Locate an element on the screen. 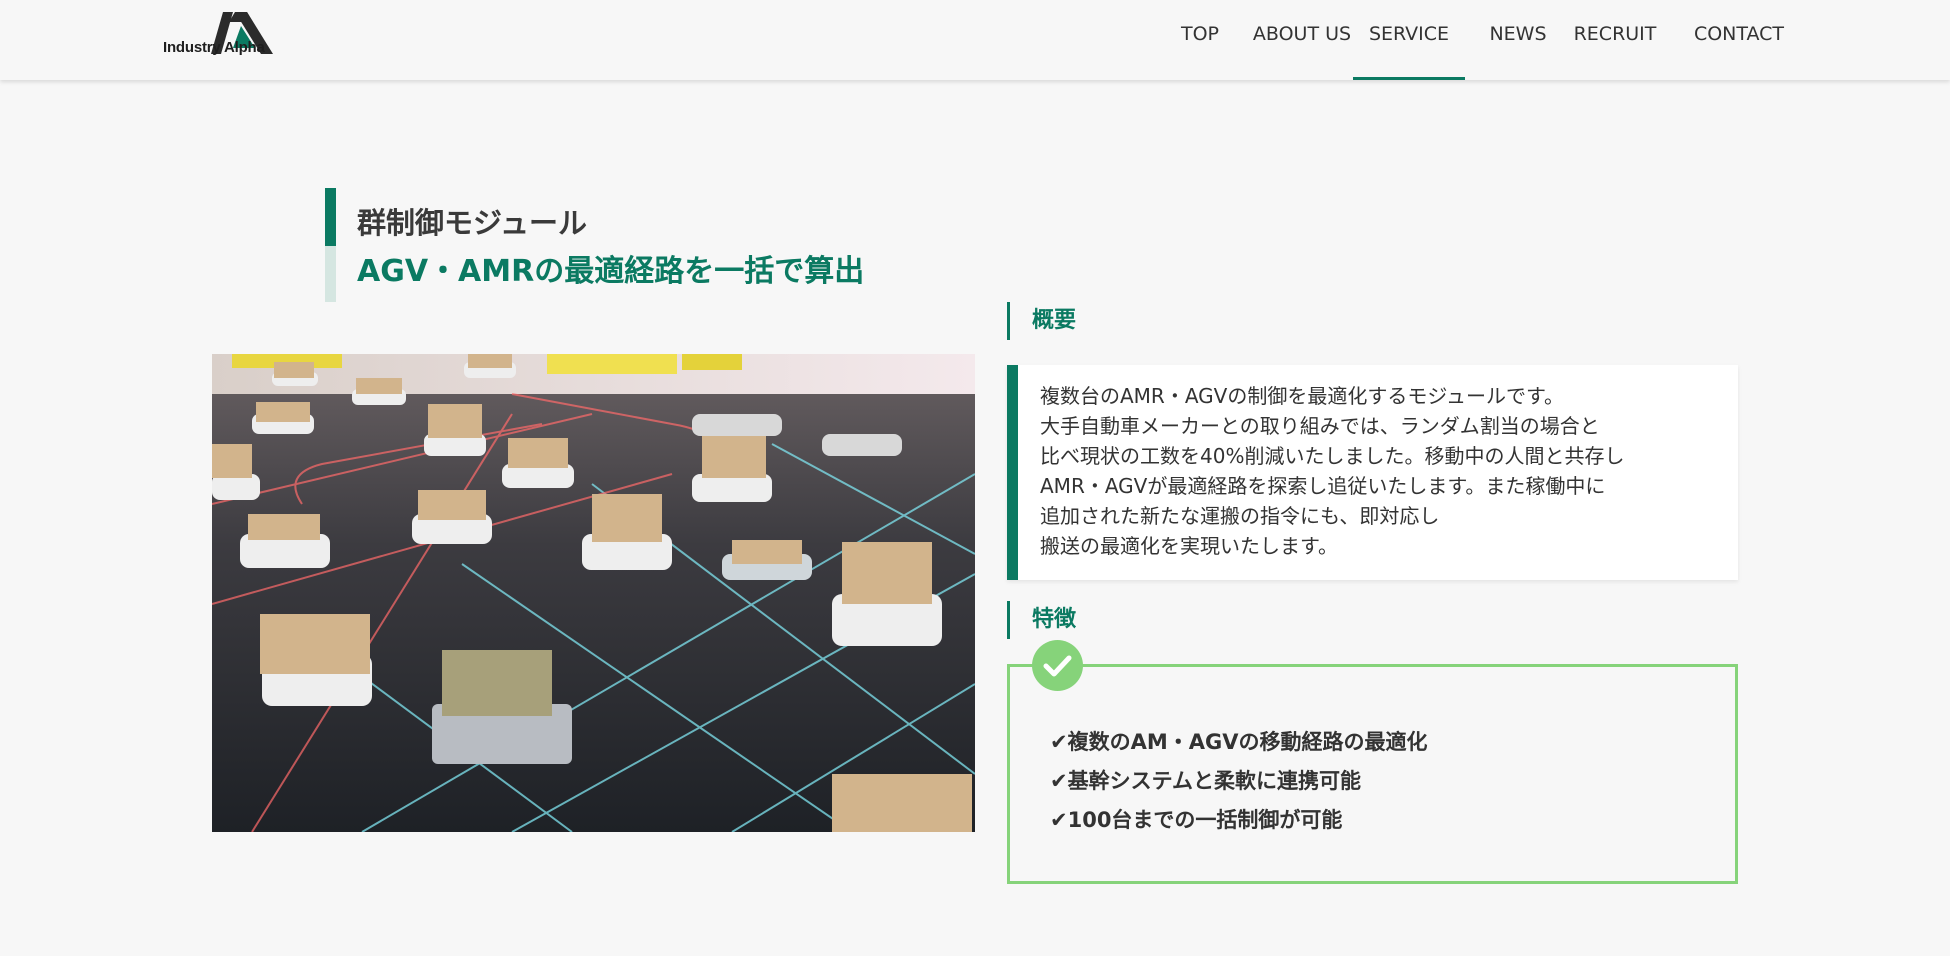  features-heading: 特徴 is located at coordinates (1041, 620).